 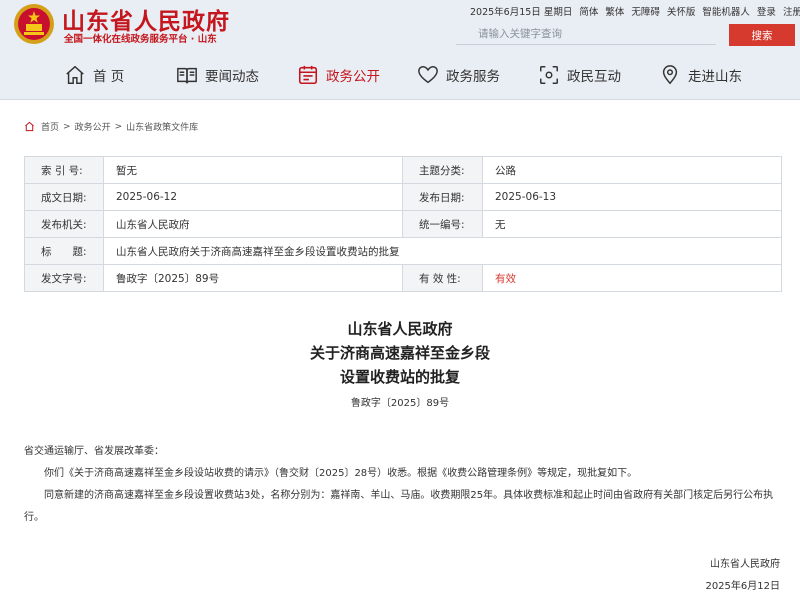 I want to click on document-title: 山东省人民政府 关于济商高速嘉祥至金乡段 设置收费站的批复, so click(x=400, y=353).